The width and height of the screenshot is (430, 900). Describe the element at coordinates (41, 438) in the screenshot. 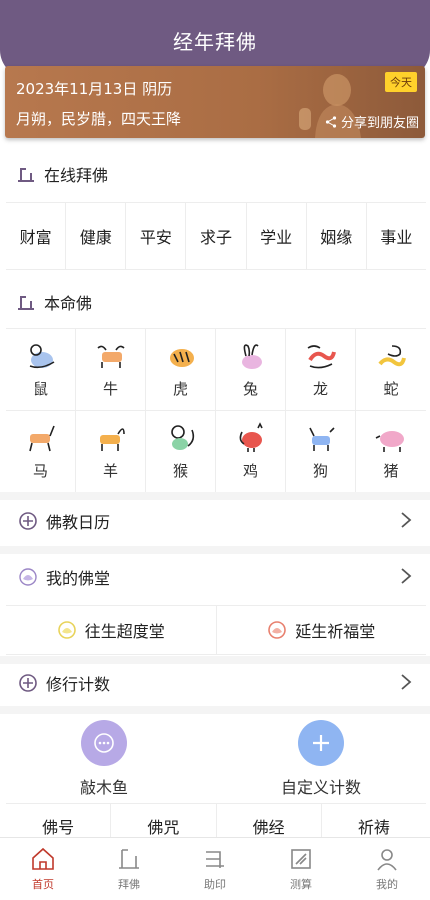

I see `horse-icon` at that location.